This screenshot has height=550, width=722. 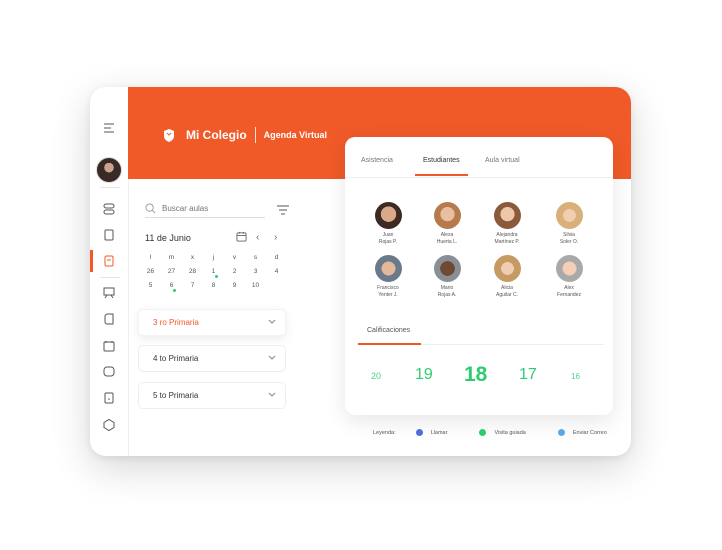 What do you see at coordinates (109, 261) in the screenshot?
I see `agenda-icon` at bounding box center [109, 261].